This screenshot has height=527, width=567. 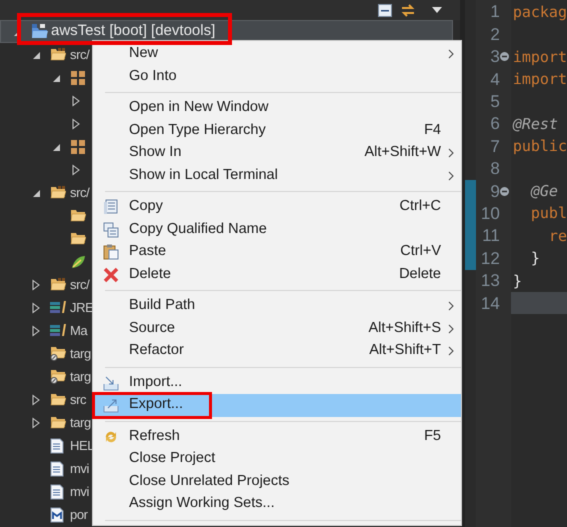 I want to click on tree-item-label: src, so click(x=78, y=400).